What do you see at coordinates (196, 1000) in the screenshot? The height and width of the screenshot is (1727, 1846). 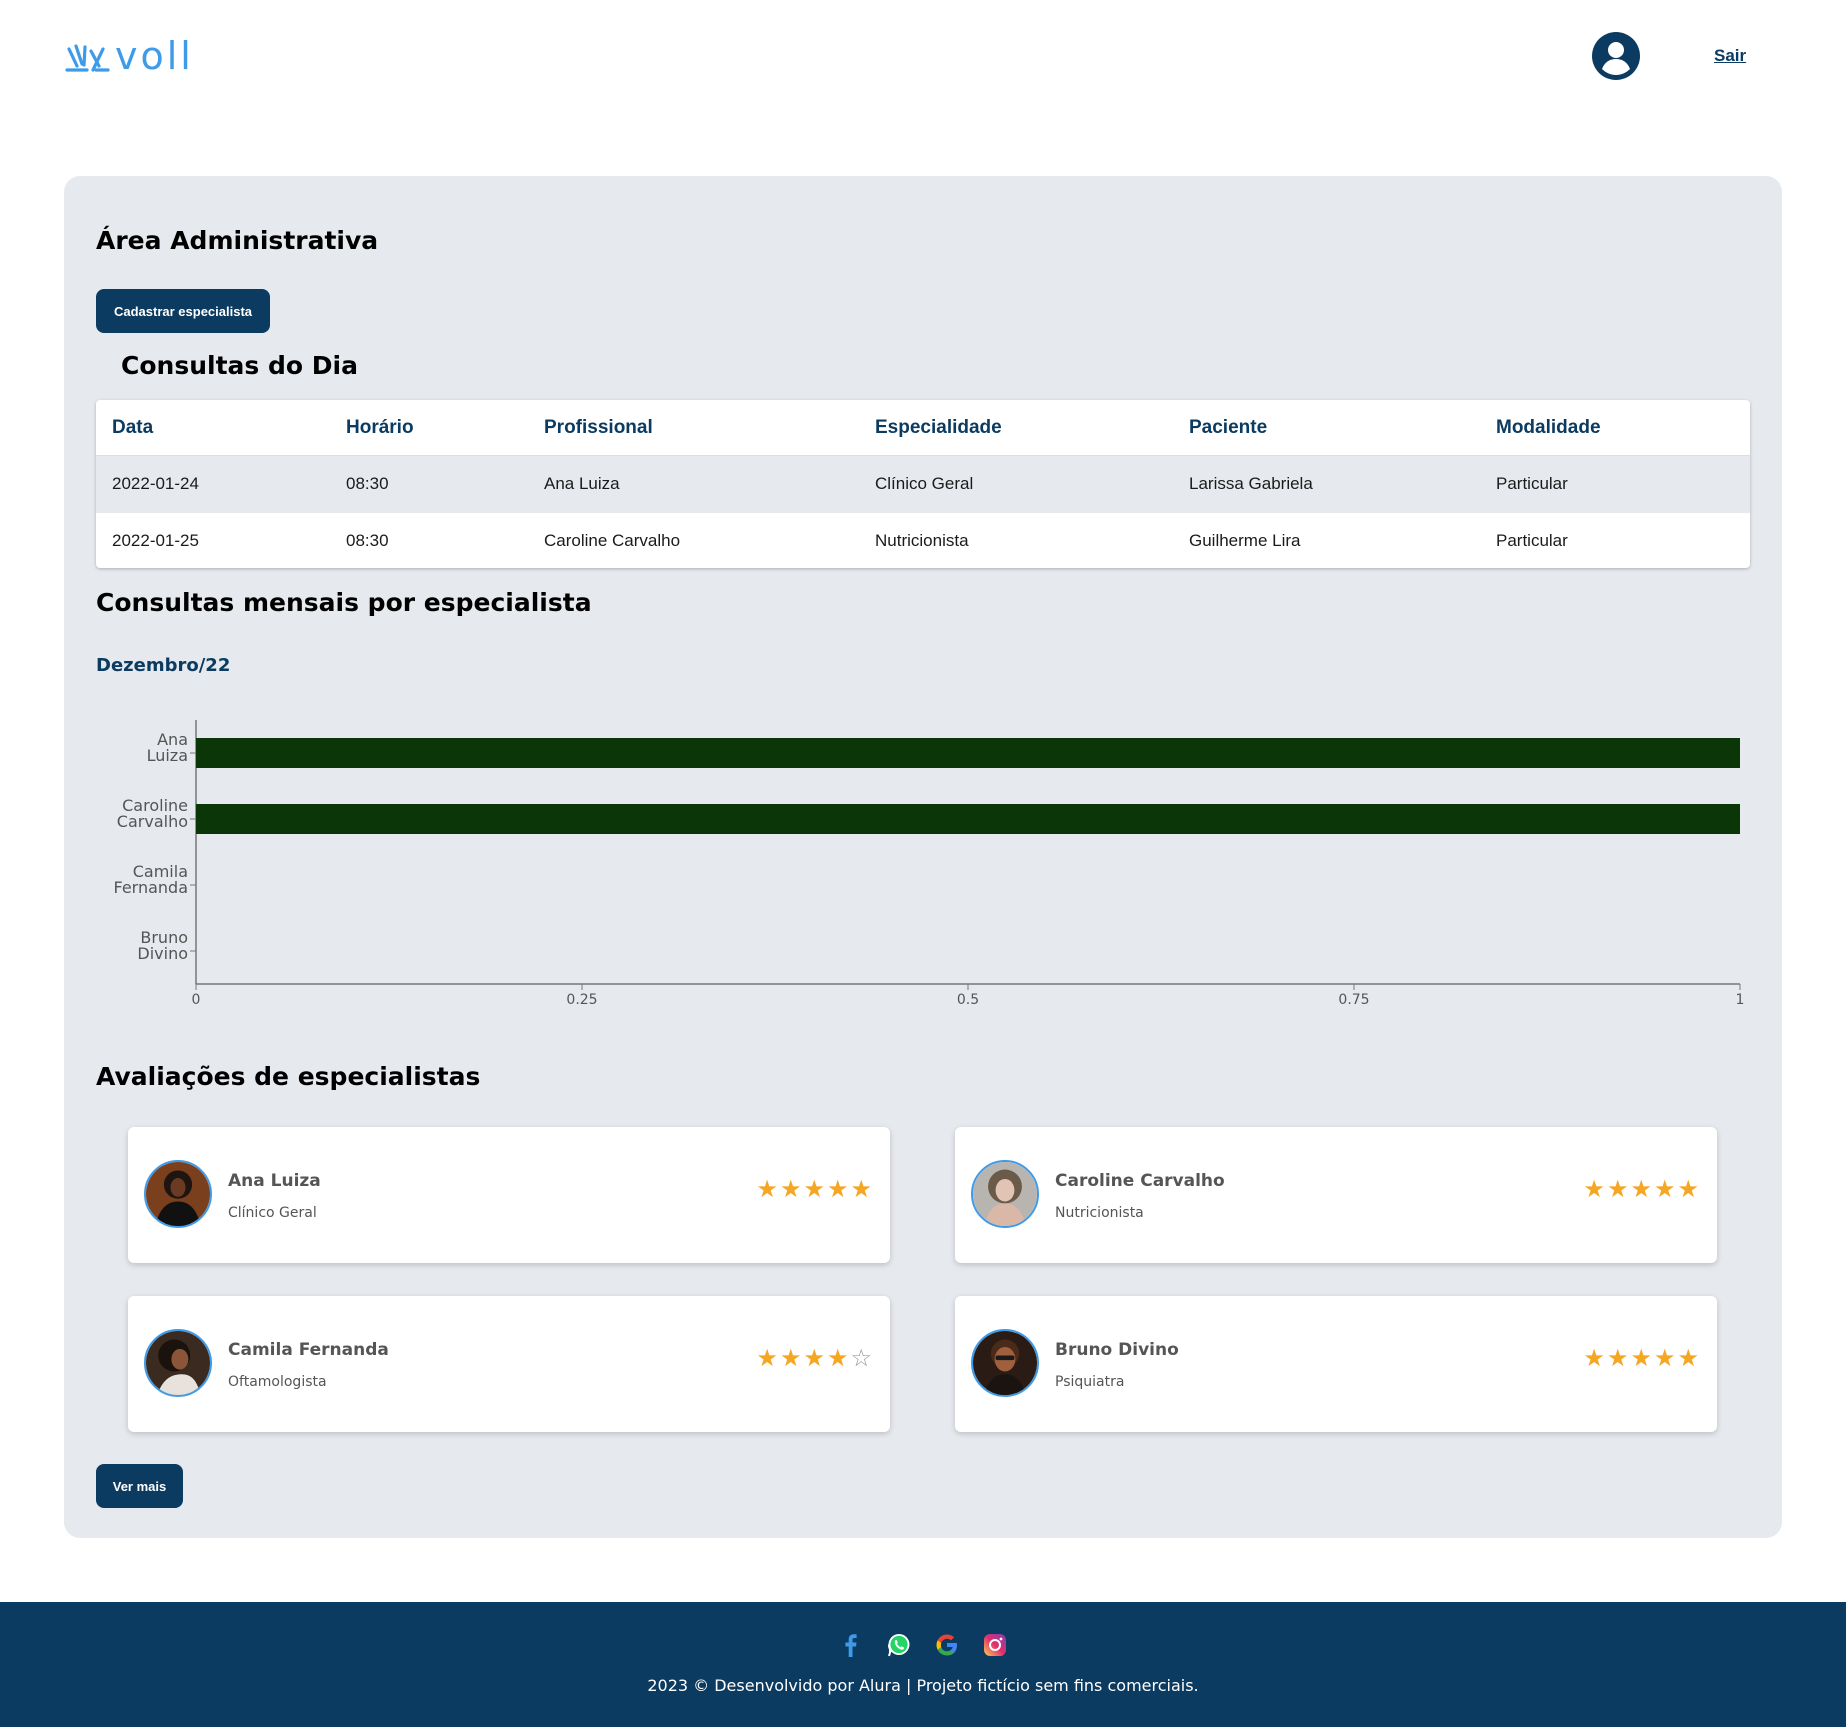 I see `x-tick-label: 0` at bounding box center [196, 1000].